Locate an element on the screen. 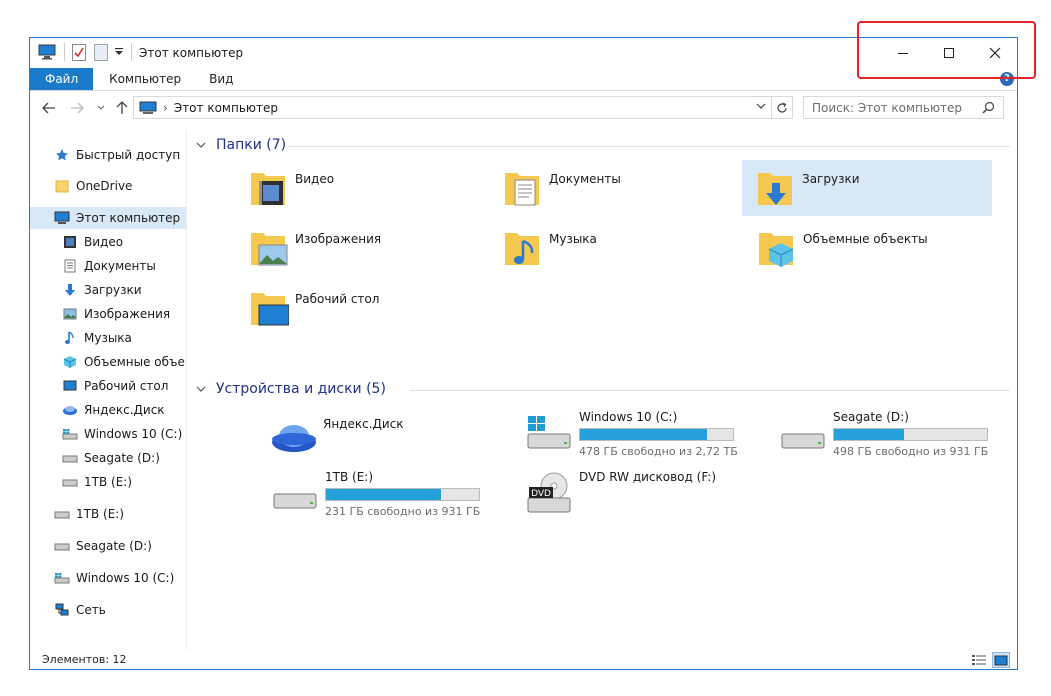 This screenshot has height=696, width=1051. arrow-left-icon is located at coordinates (48, 108).